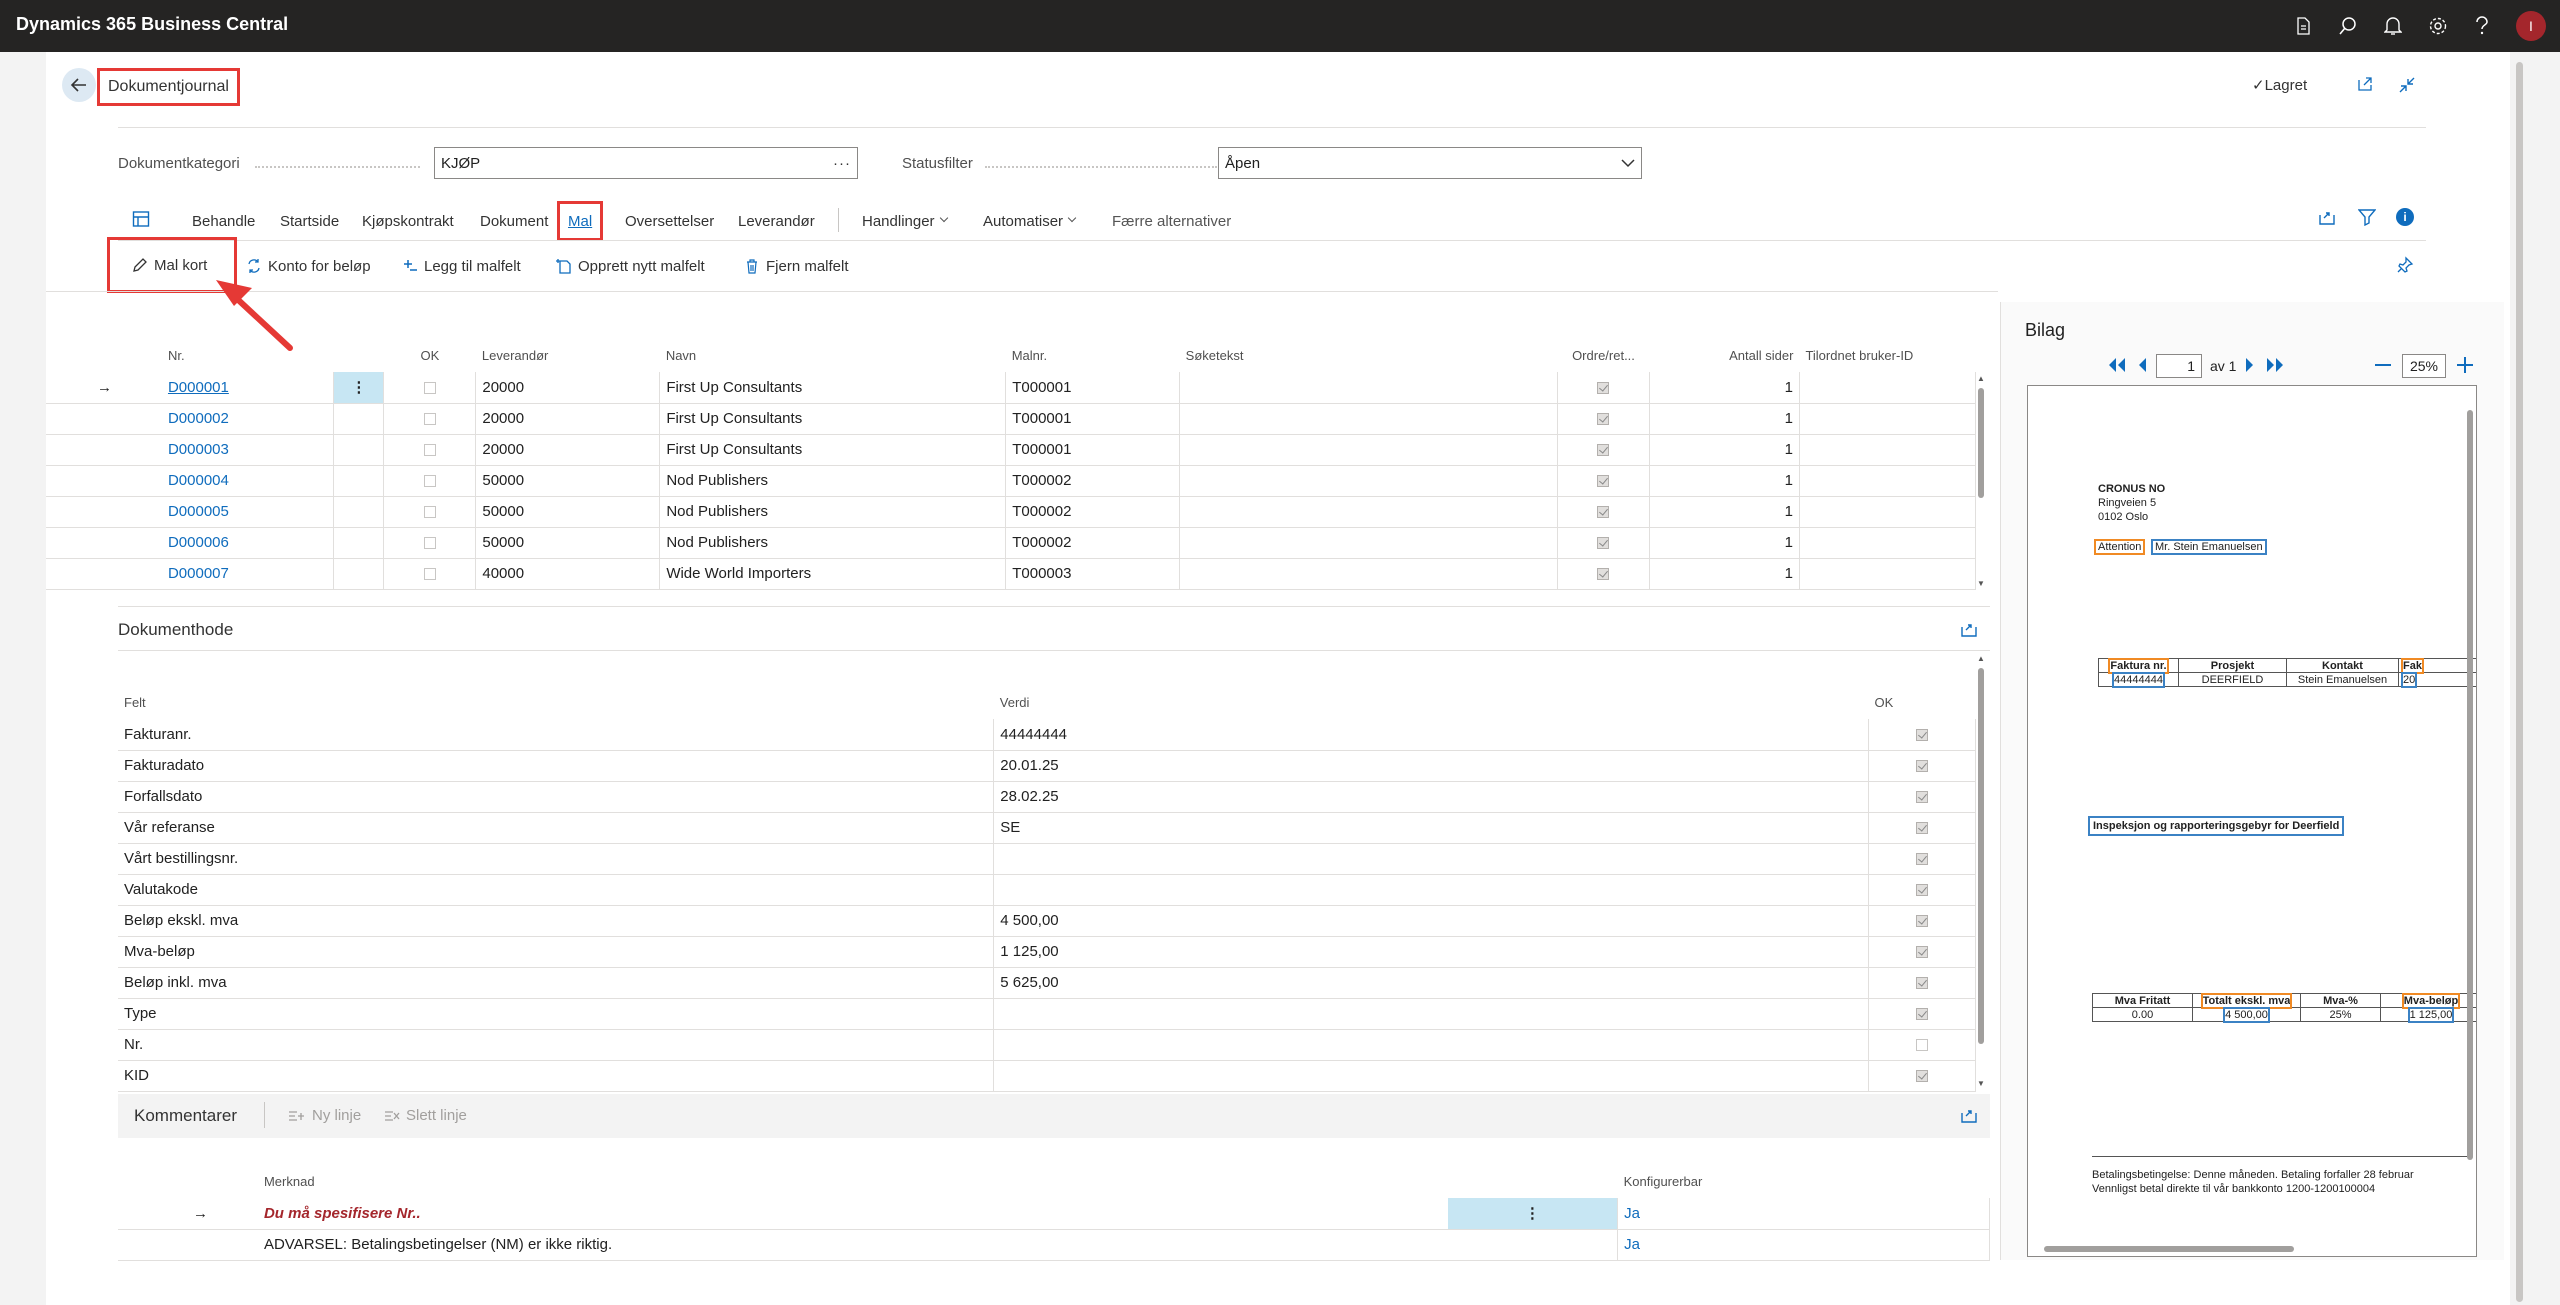  Describe the element at coordinates (1030, 221) in the screenshot. I see `nav-automatiser: Automatiser` at that location.